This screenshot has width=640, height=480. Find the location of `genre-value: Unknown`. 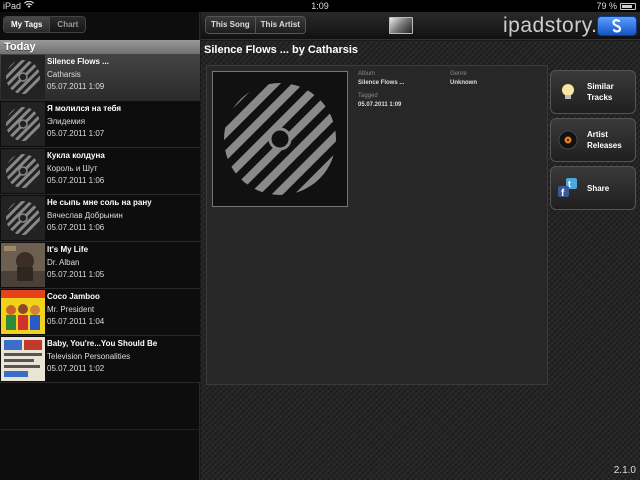

genre-value: Unknown is located at coordinates (463, 83).